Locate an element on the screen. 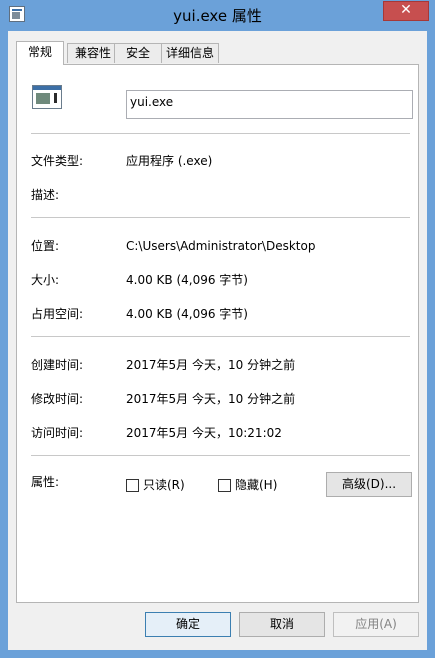 The width and height of the screenshot is (435, 658). apply-button: 应用(A) is located at coordinates (376, 624).